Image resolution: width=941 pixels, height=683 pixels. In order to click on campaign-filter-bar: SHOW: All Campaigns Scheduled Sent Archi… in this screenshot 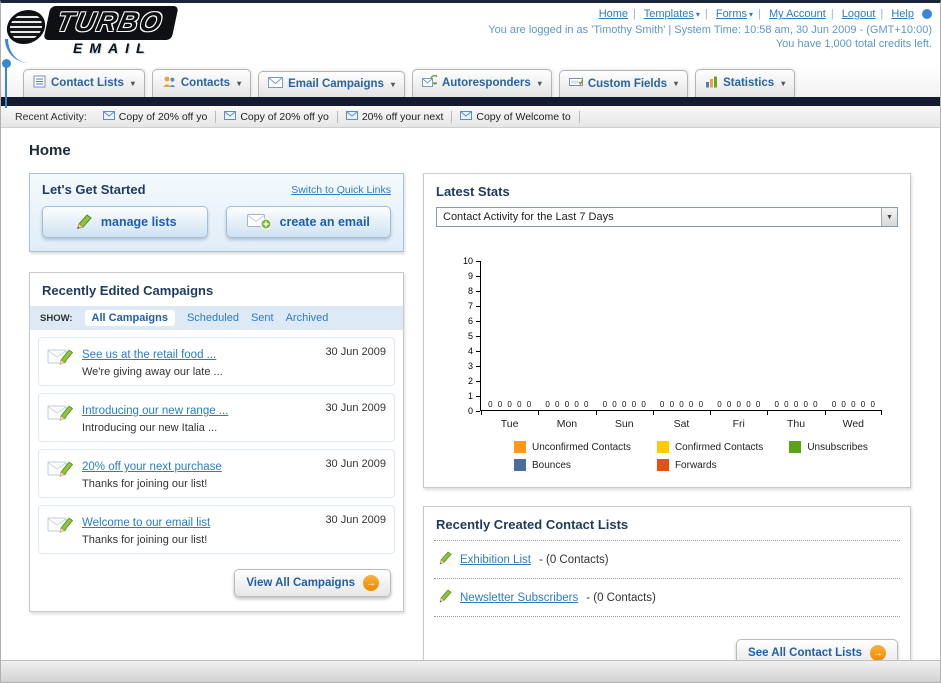, I will do `click(216, 318)`.